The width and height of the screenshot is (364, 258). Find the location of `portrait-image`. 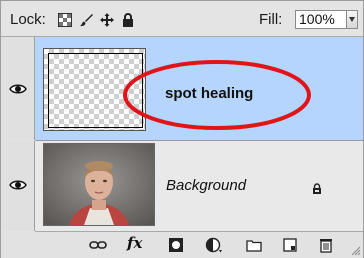

portrait-image is located at coordinates (99, 184).